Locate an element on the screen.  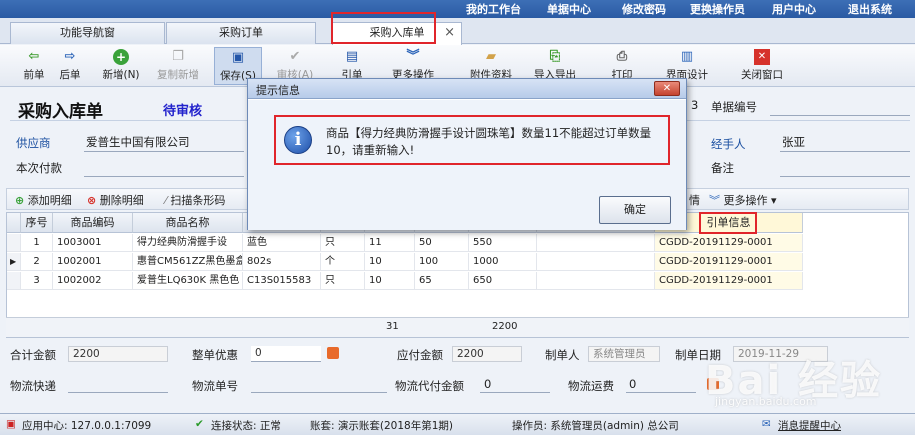
doc-icon: ▤ is located at coordinates (352, 56).